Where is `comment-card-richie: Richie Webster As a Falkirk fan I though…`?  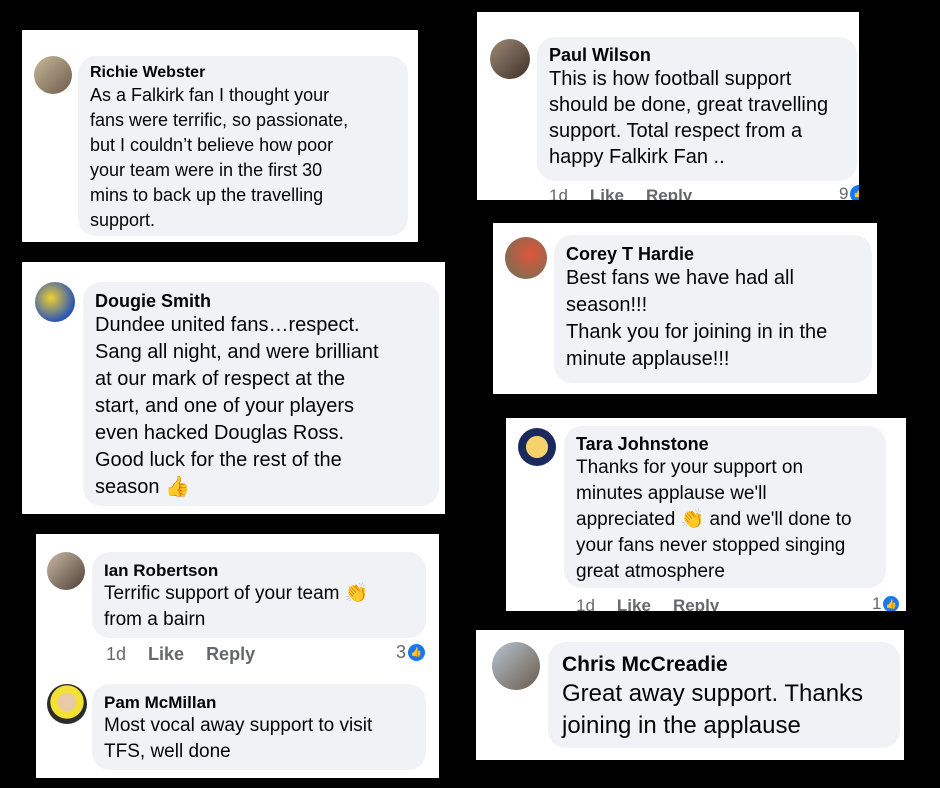
comment-card-richie: Richie Webster As a Falkirk fan I though… is located at coordinates (220, 136).